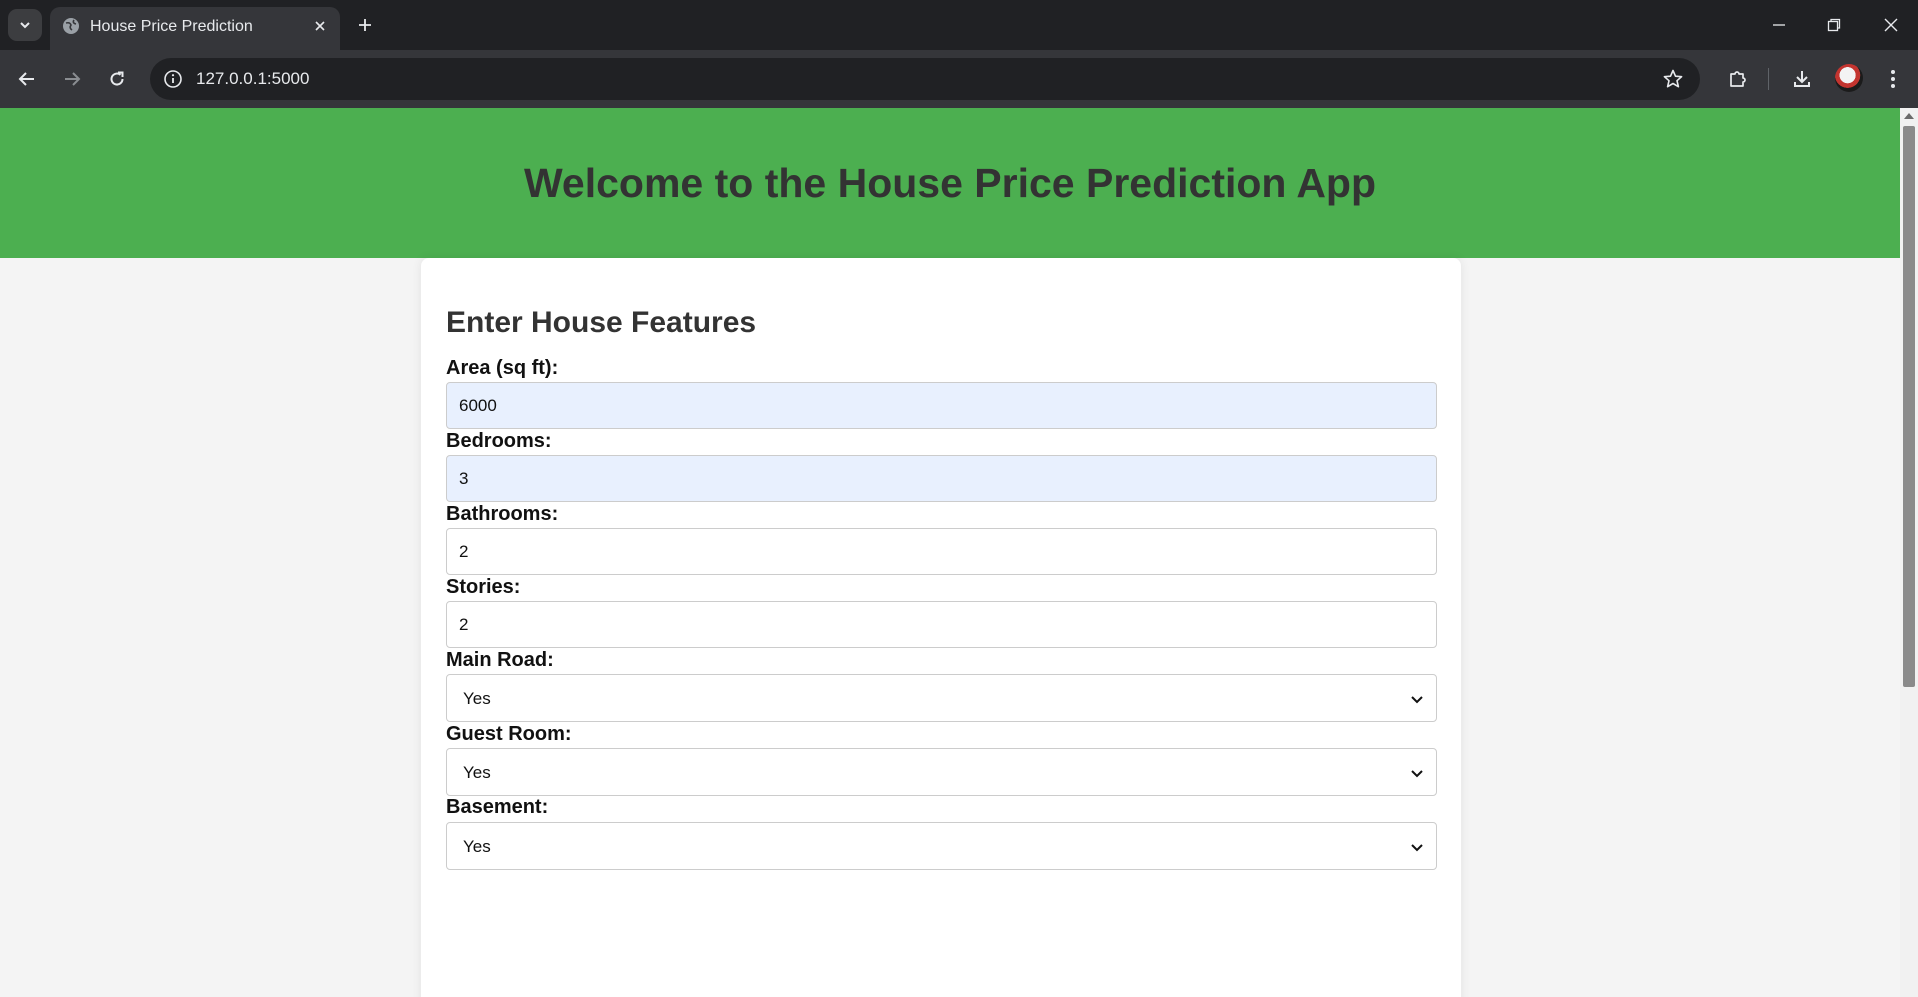  I want to click on restore-icon, so click(1834, 25).